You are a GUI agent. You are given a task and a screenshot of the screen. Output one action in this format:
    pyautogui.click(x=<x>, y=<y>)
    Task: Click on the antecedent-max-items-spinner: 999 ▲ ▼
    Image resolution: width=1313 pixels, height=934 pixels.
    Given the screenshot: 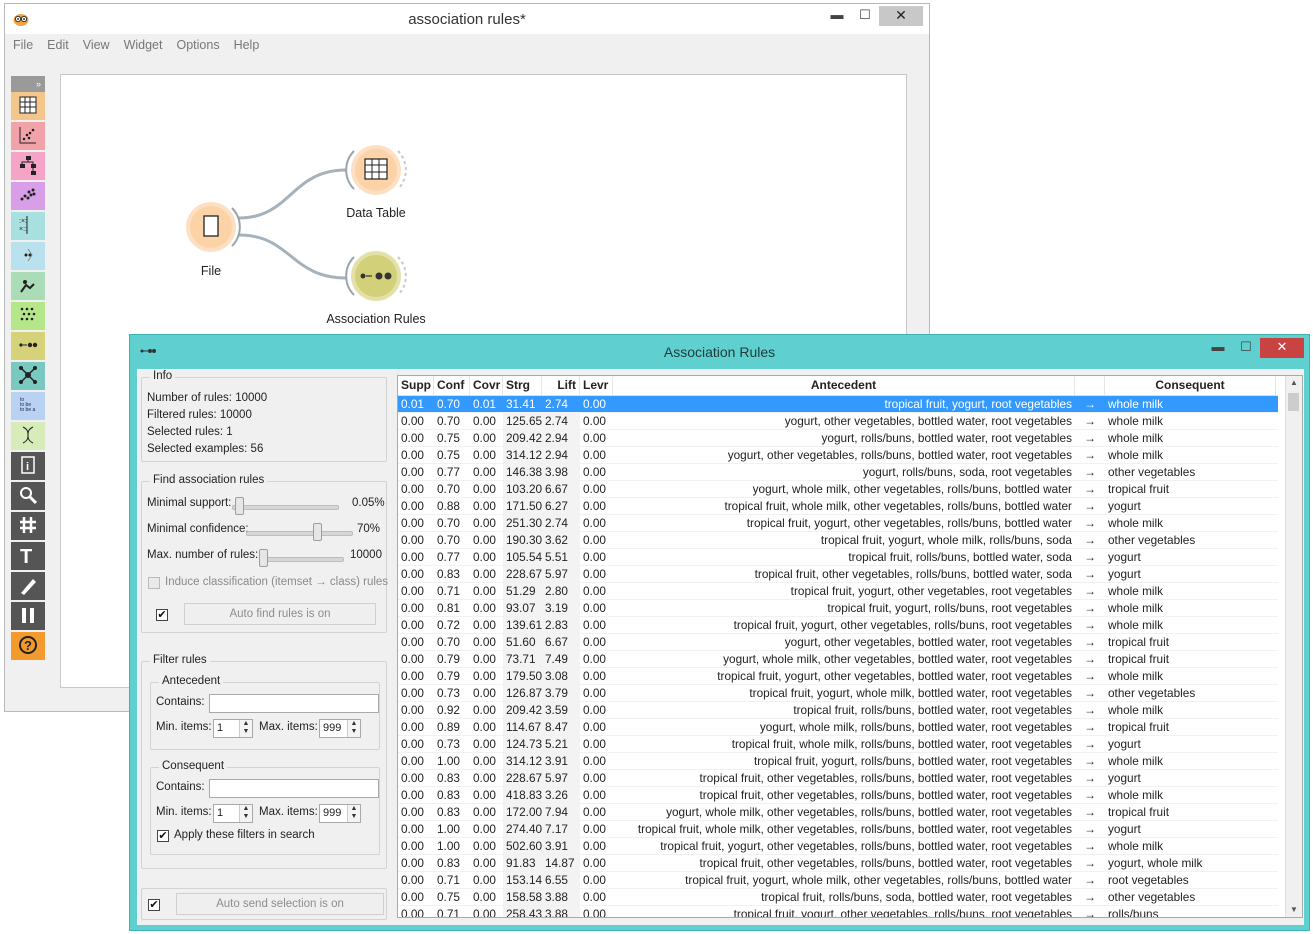 What is the action you would take?
    pyautogui.click(x=340, y=728)
    